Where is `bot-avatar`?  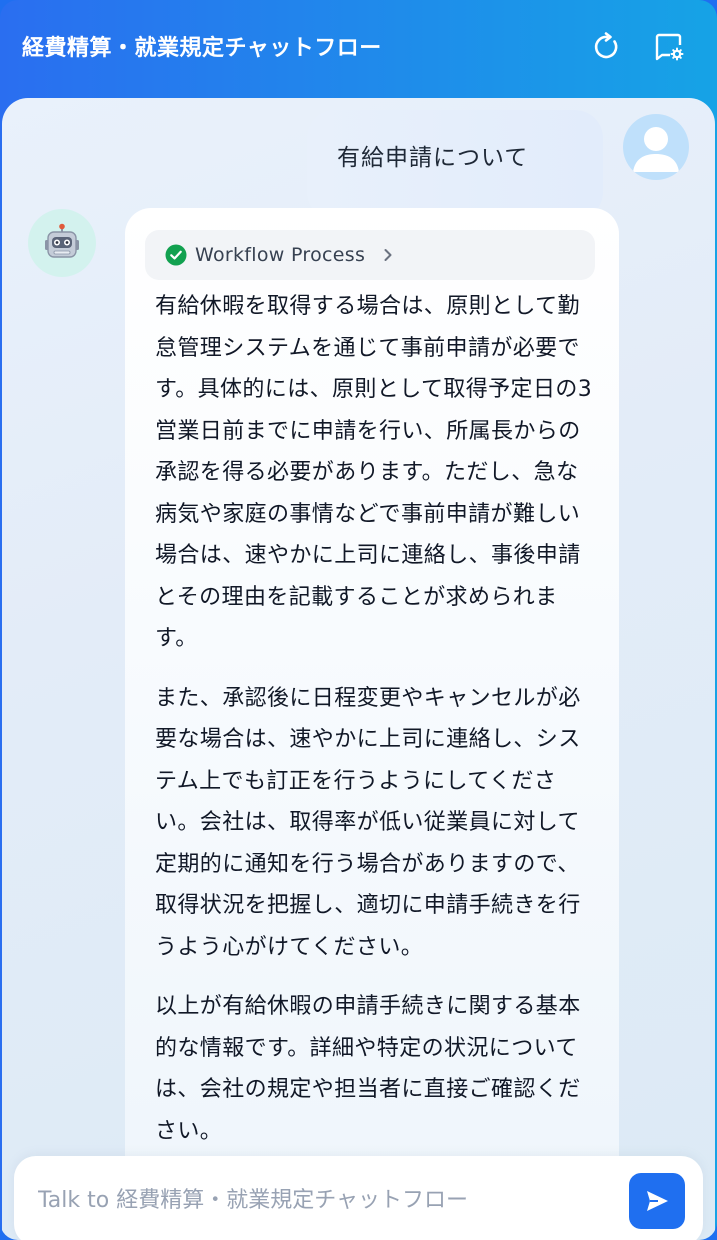 bot-avatar is located at coordinates (62, 243).